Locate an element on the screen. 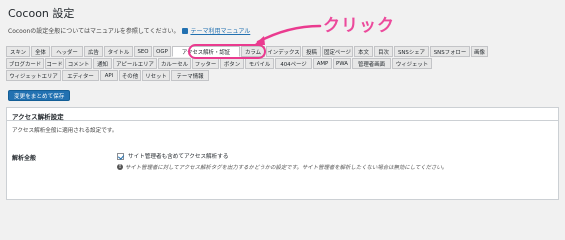 This screenshot has width=565, height=240. tab-widget: ウィジェット is located at coordinates (412, 63).